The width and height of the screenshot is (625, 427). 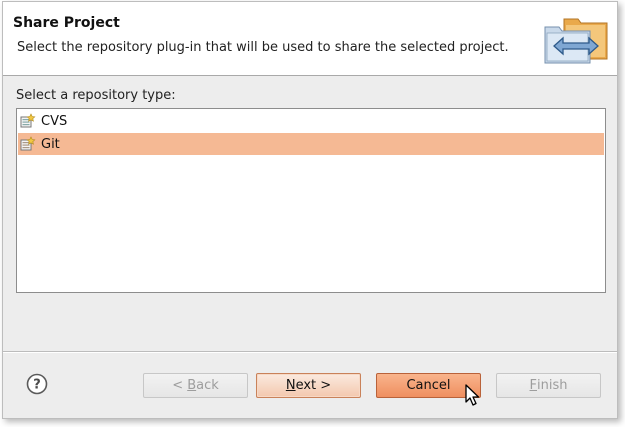 What do you see at coordinates (207, 385) in the screenshot?
I see `back-rest: ack` at bounding box center [207, 385].